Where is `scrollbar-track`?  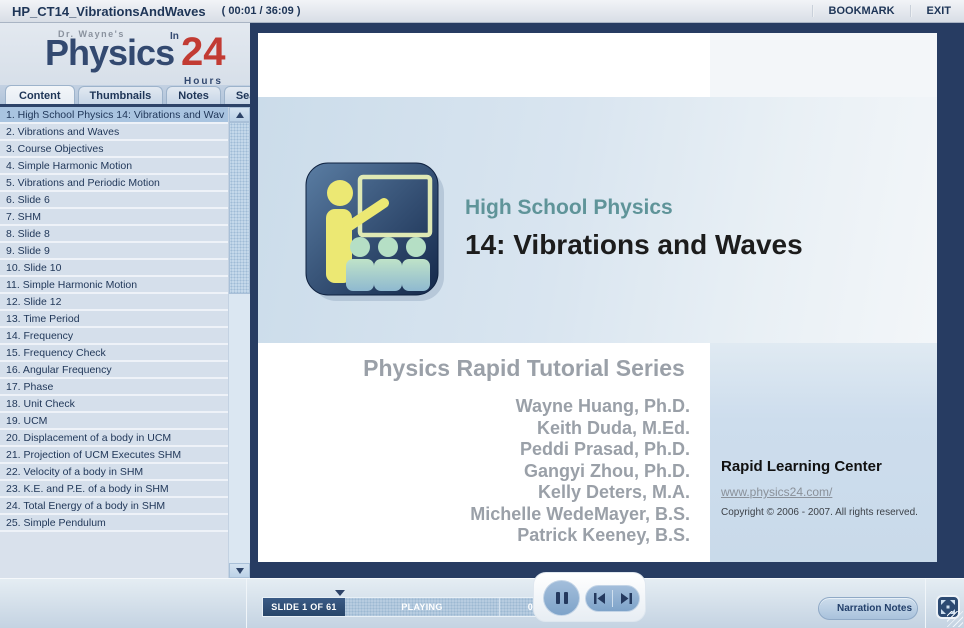 scrollbar-track is located at coordinates (239, 428).